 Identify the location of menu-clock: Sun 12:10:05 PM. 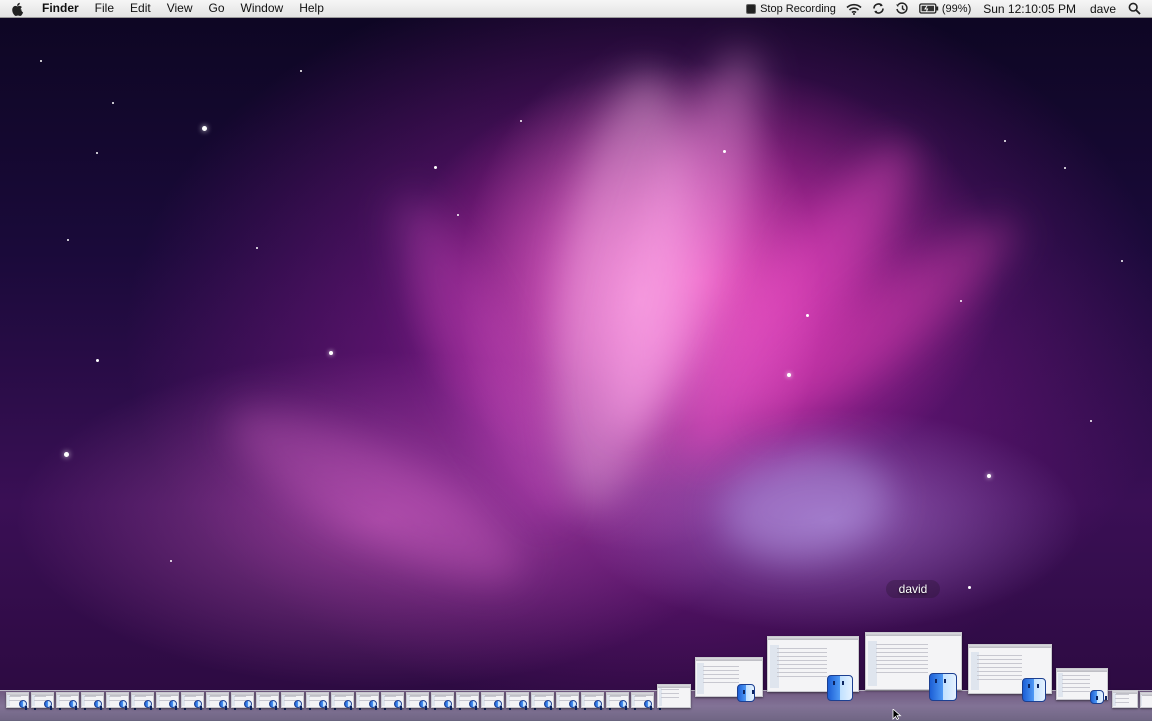
(1029, 9).